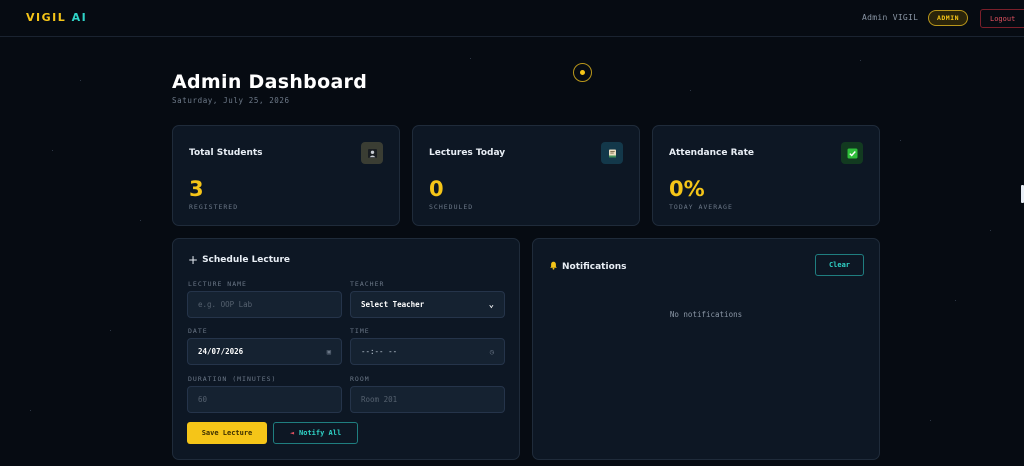  Describe the element at coordinates (217, 284) in the screenshot. I see `lecture-name-label: LECTURE NAME` at that location.